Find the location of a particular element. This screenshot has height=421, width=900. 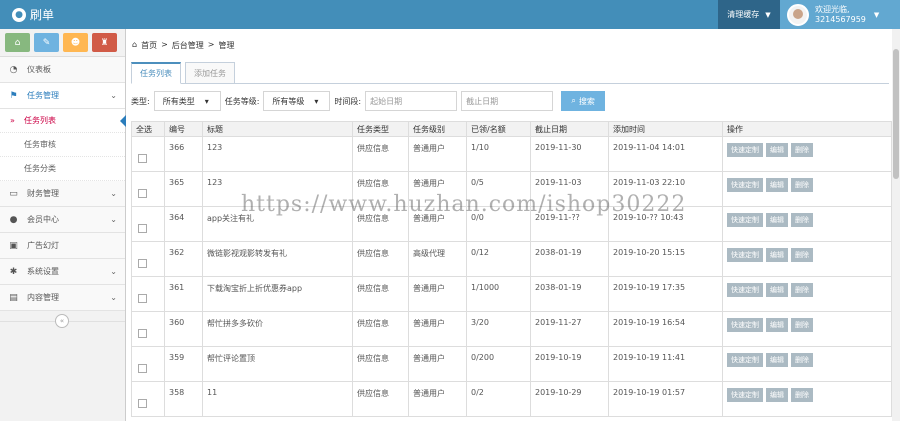

search-button: ⌕ 搜索 is located at coordinates (583, 101).